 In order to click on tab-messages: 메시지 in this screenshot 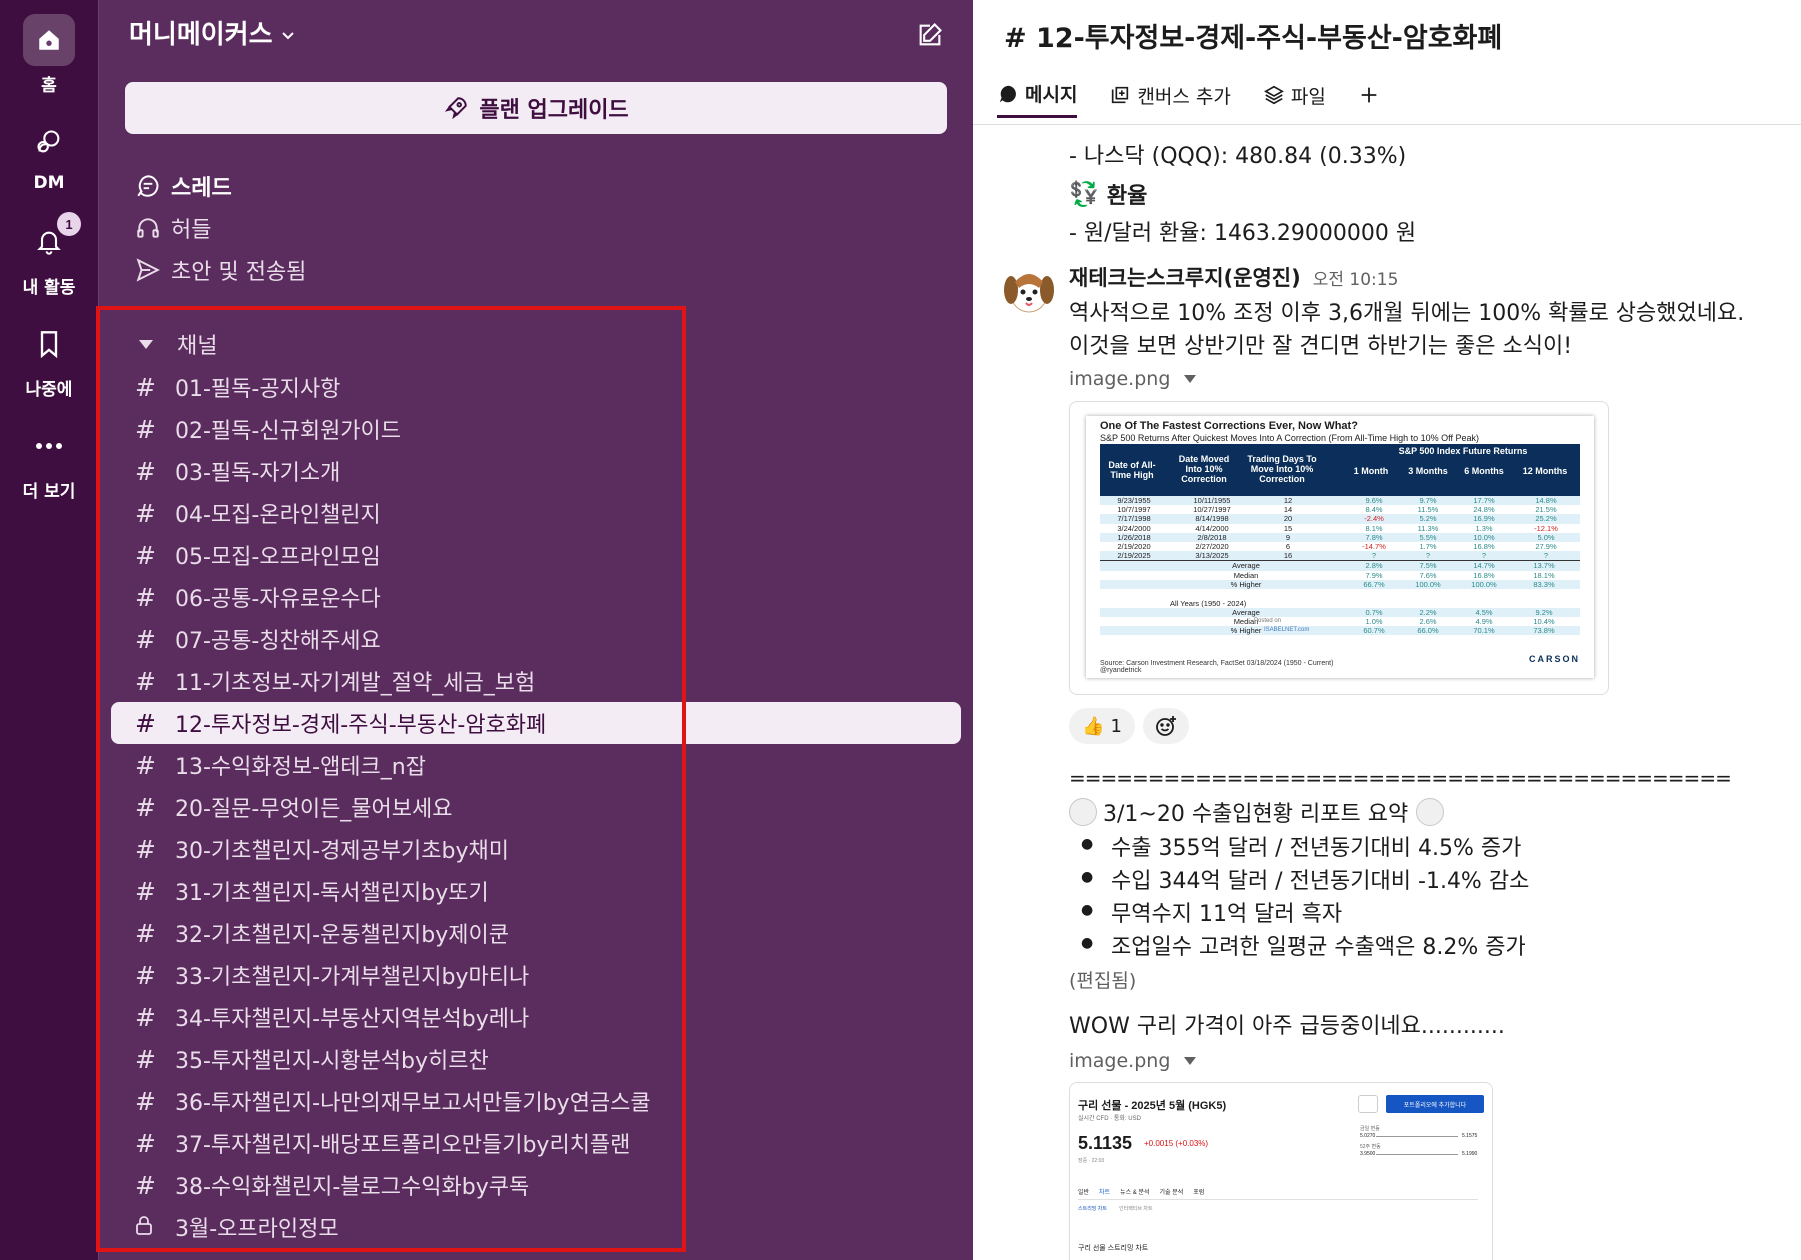, I will do `click(1037, 99)`.